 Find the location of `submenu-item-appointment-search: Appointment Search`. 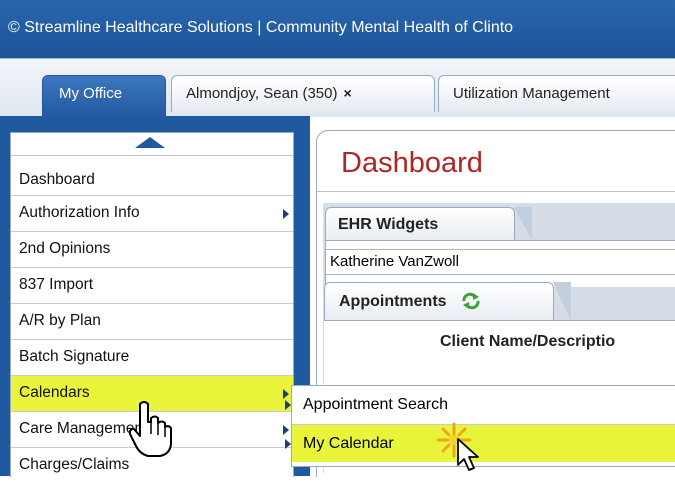

submenu-item-appointment-search: Appointment Search is located at coordinates (480, 405).